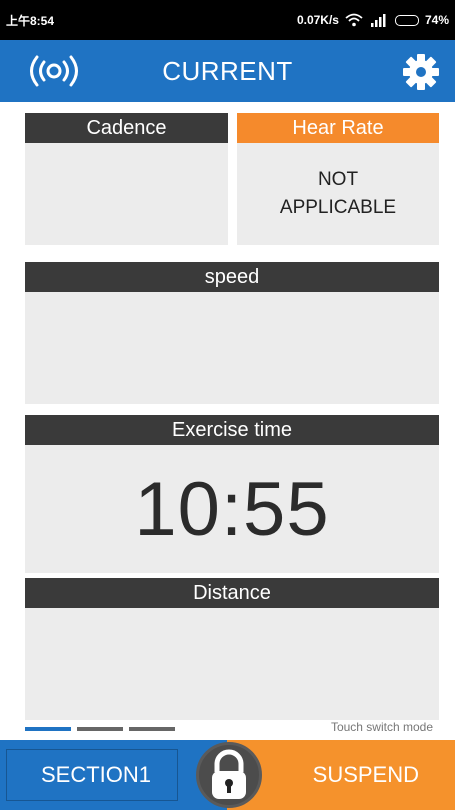  I want to click on speed-value, so click(232, 348).